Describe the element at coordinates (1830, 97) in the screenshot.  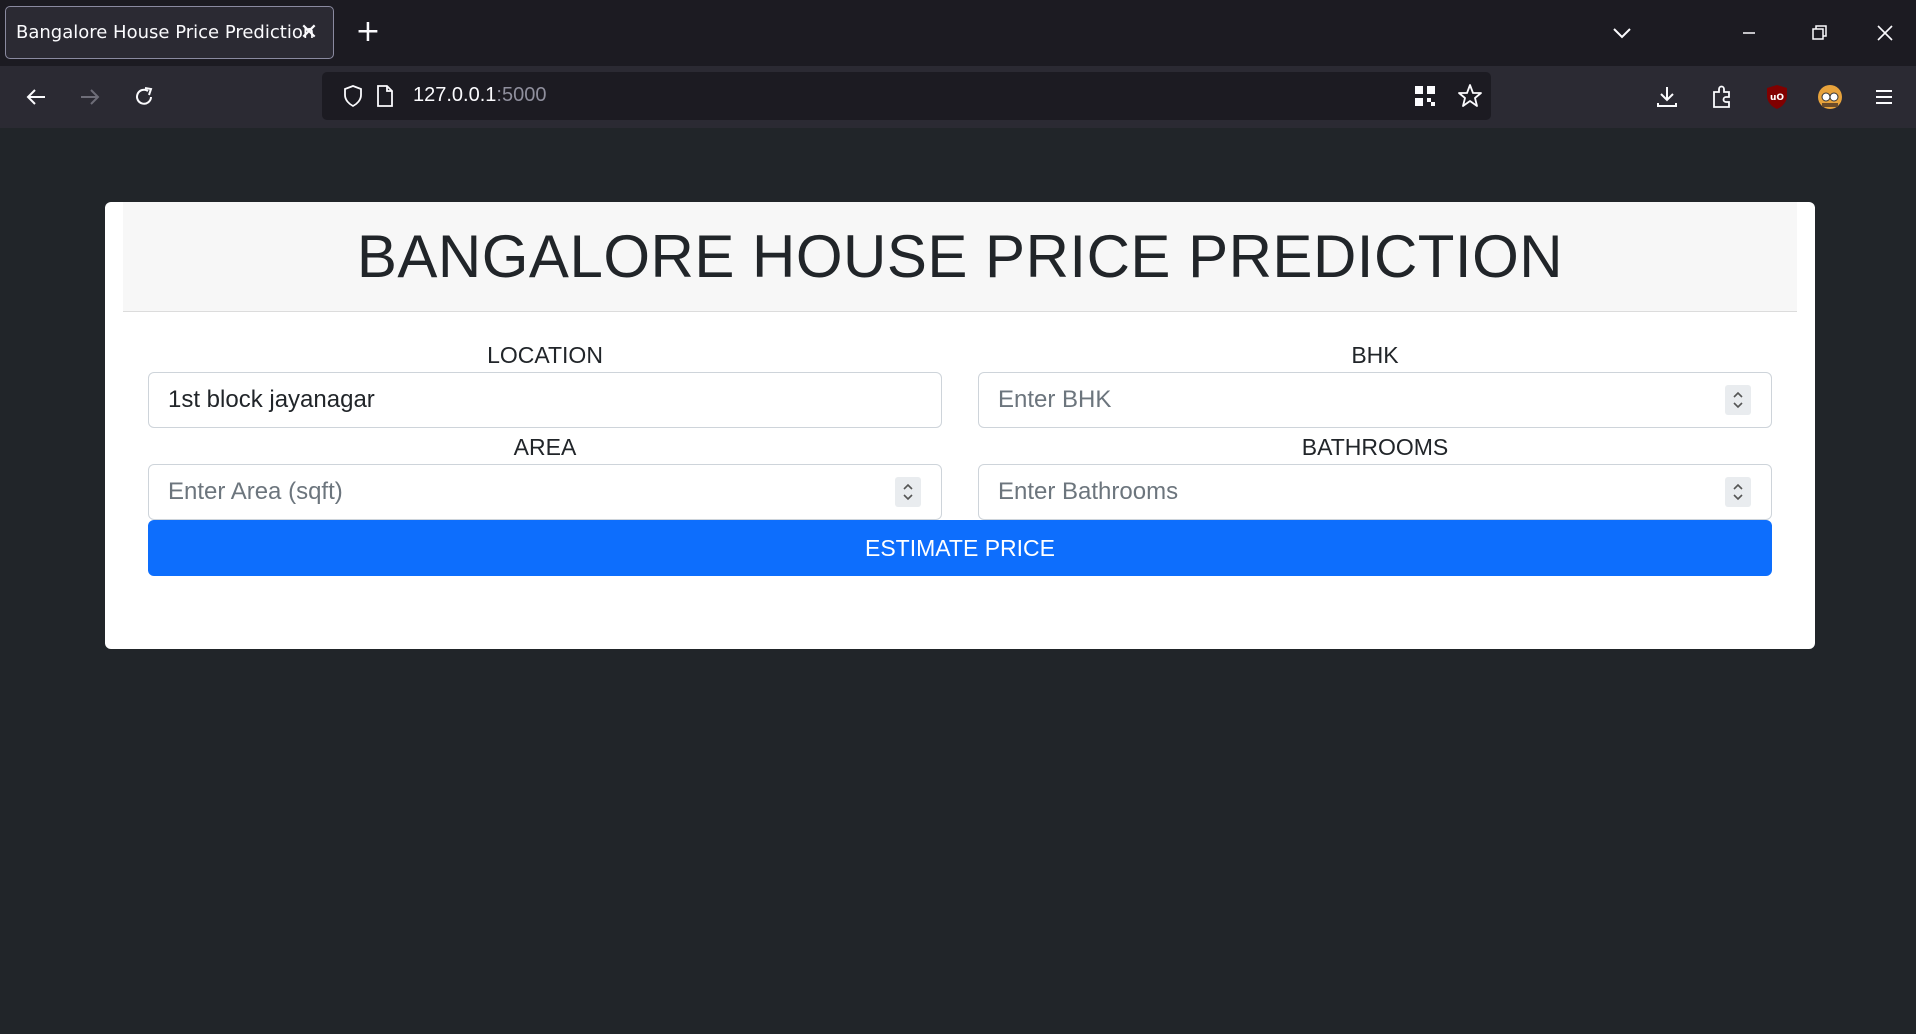
I see `profile-avatar-icon` at that location.